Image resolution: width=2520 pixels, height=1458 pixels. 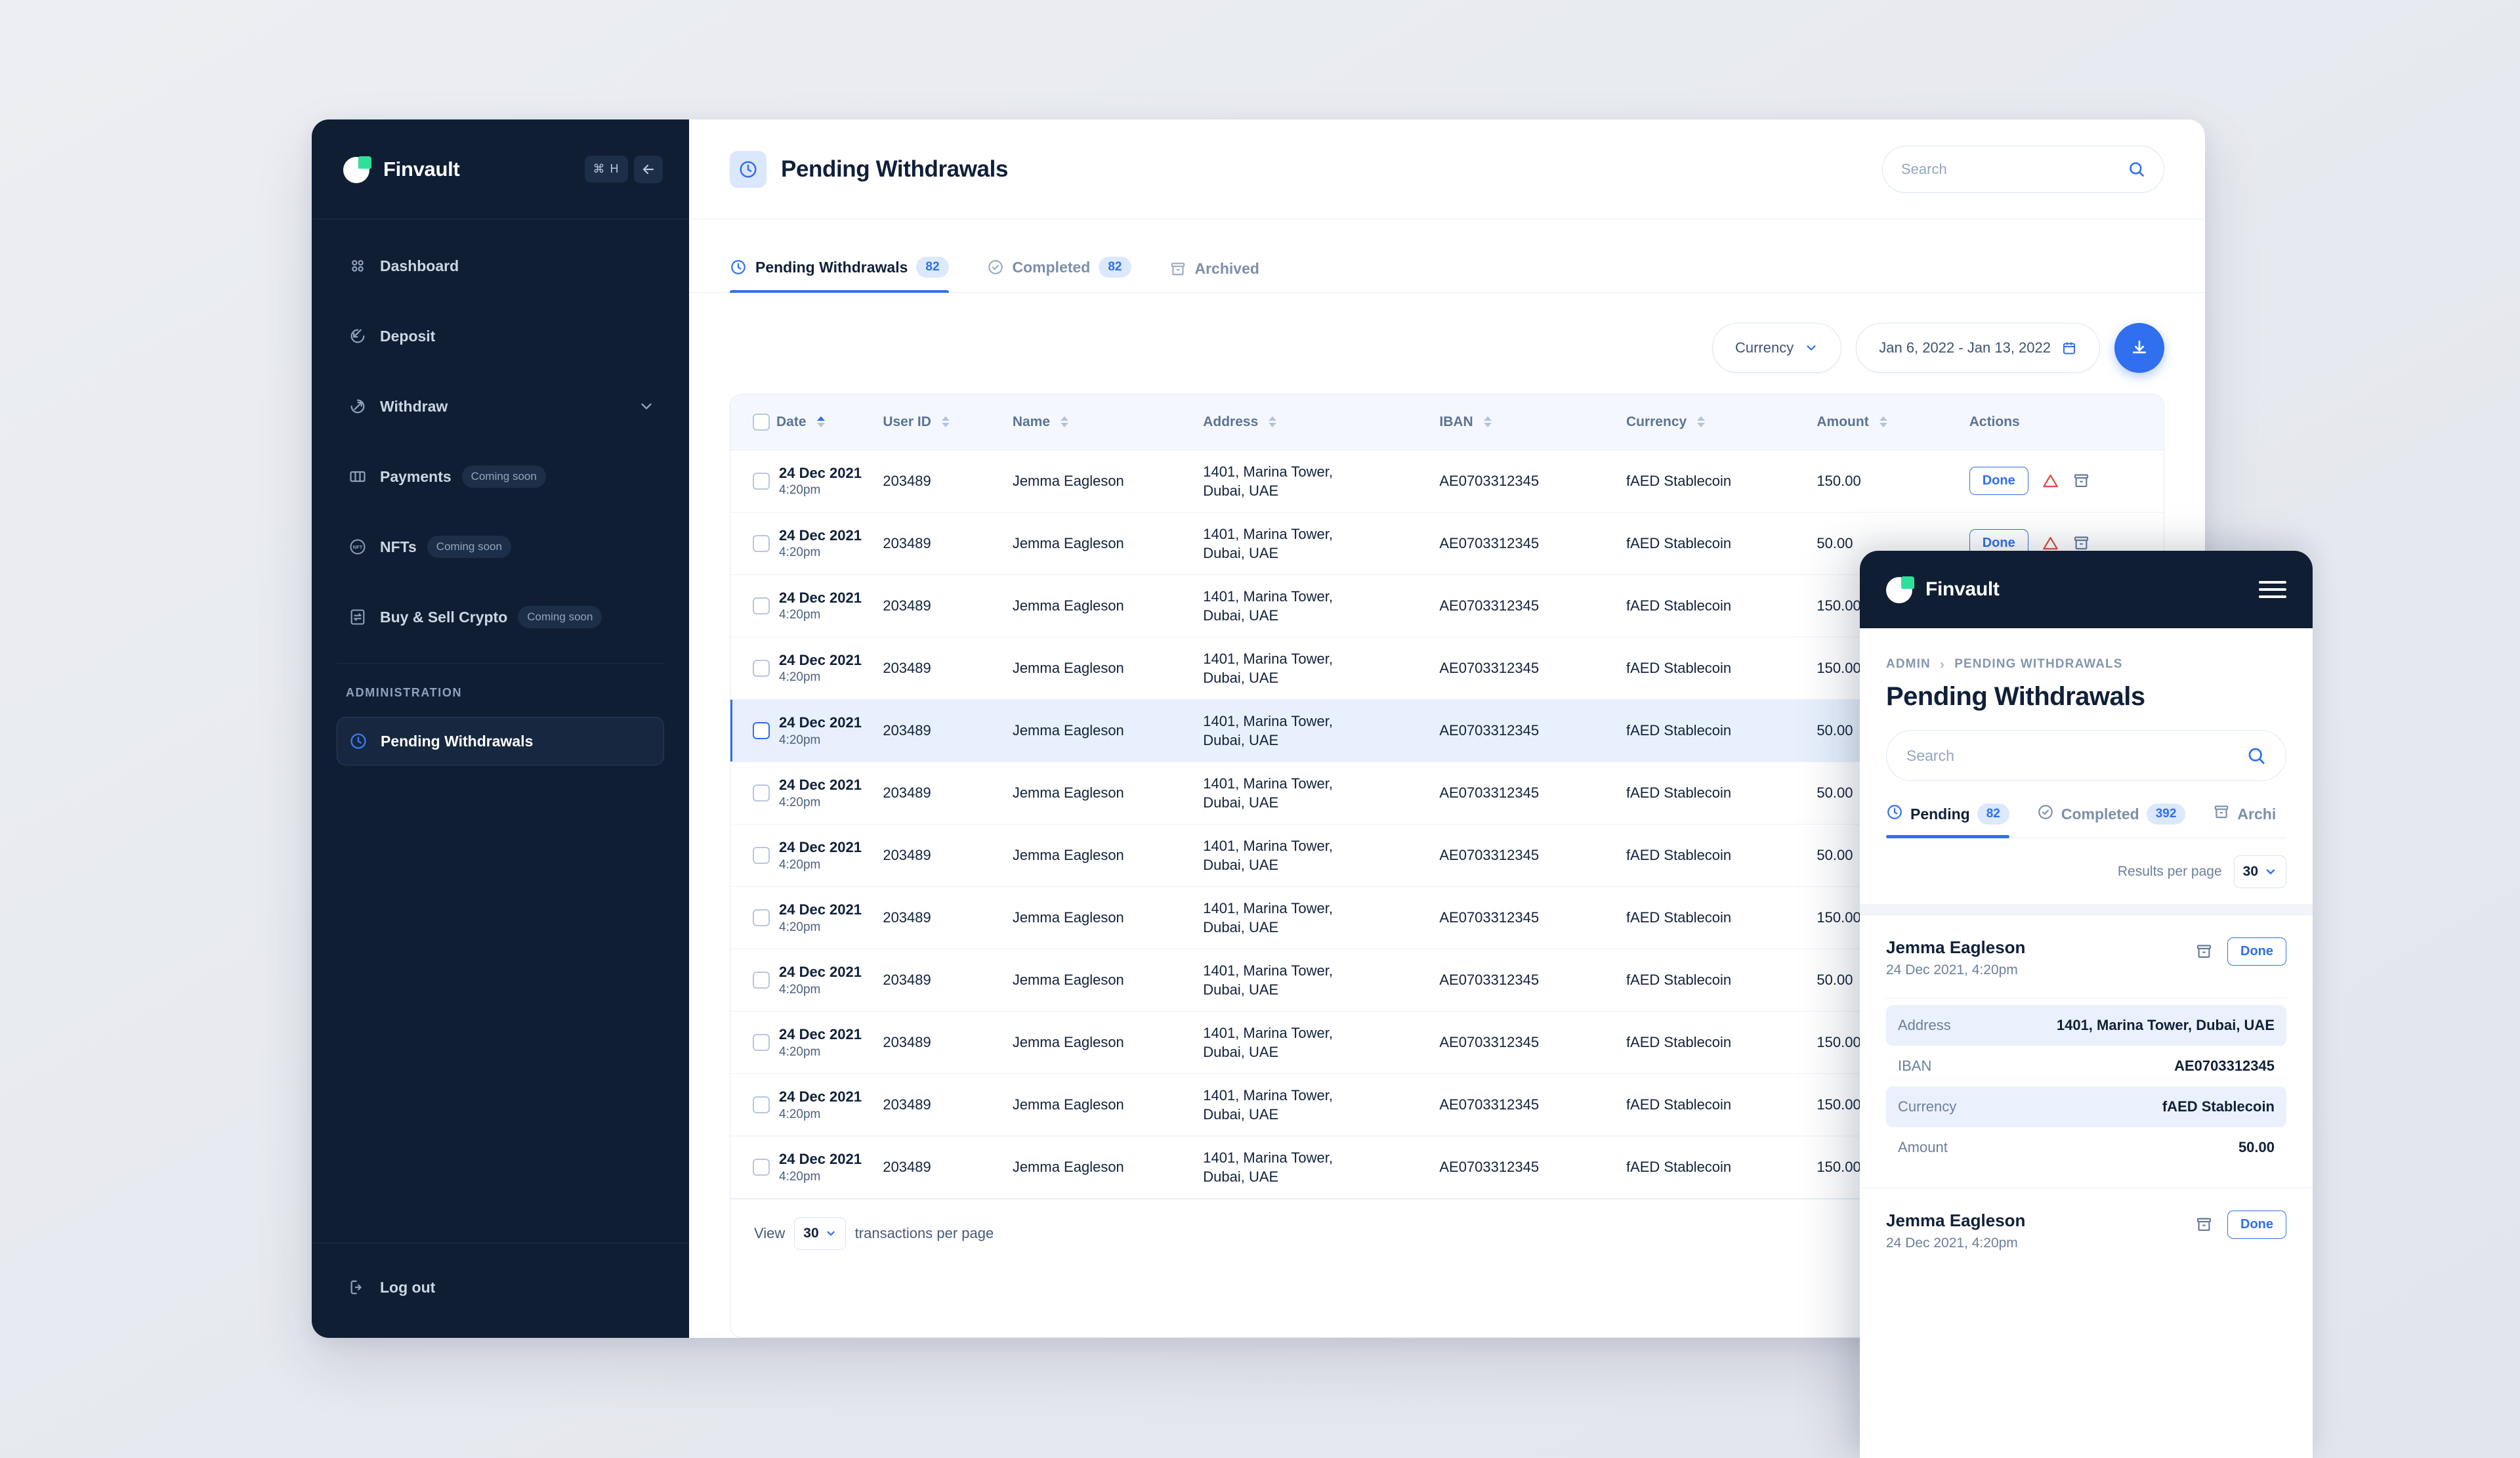 What do you see at coordinates (500, 336) in the screenshot?
I see `sidebar-item-deposit: Deposit` at bounding box center [500, 336].